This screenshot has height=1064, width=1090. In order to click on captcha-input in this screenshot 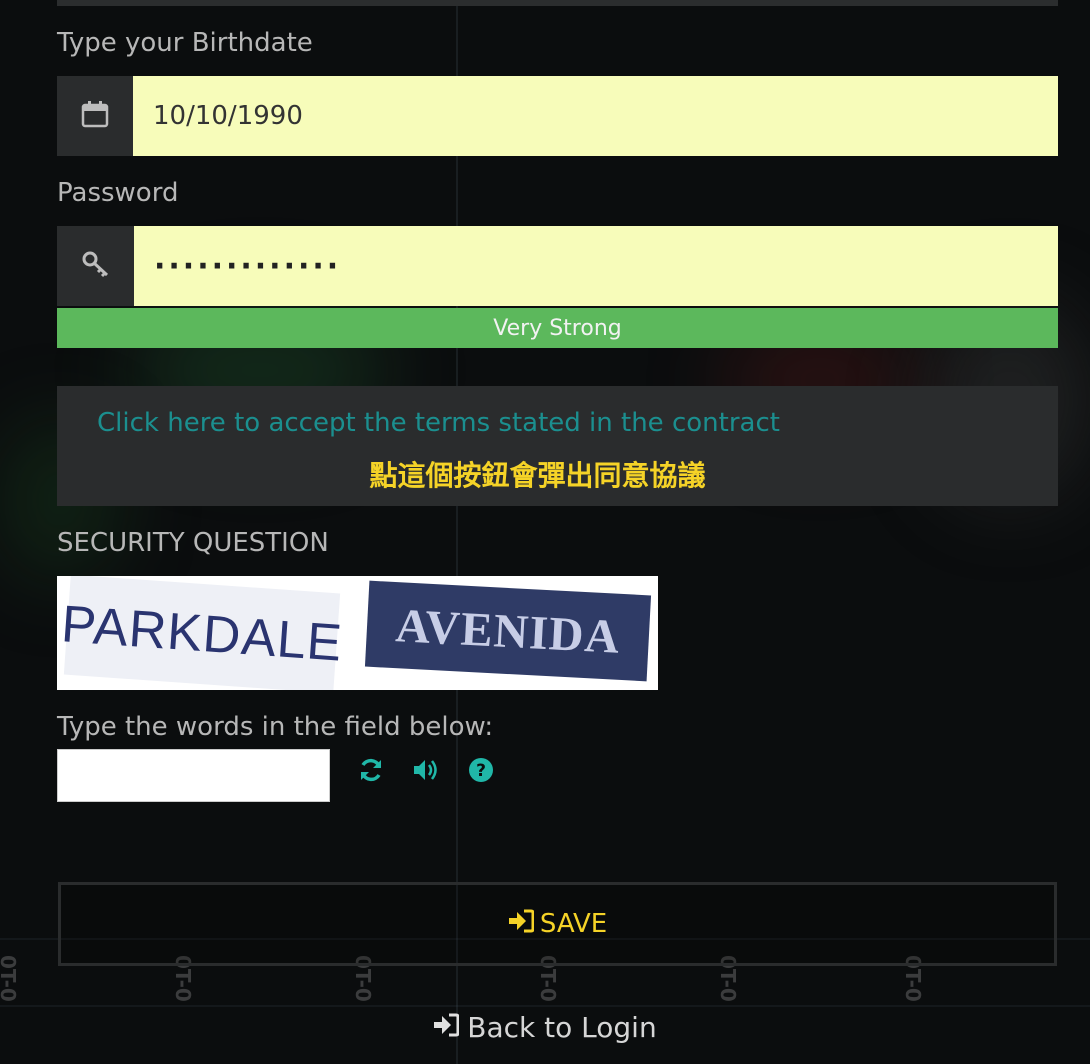, I will do `click(193, 775)`.